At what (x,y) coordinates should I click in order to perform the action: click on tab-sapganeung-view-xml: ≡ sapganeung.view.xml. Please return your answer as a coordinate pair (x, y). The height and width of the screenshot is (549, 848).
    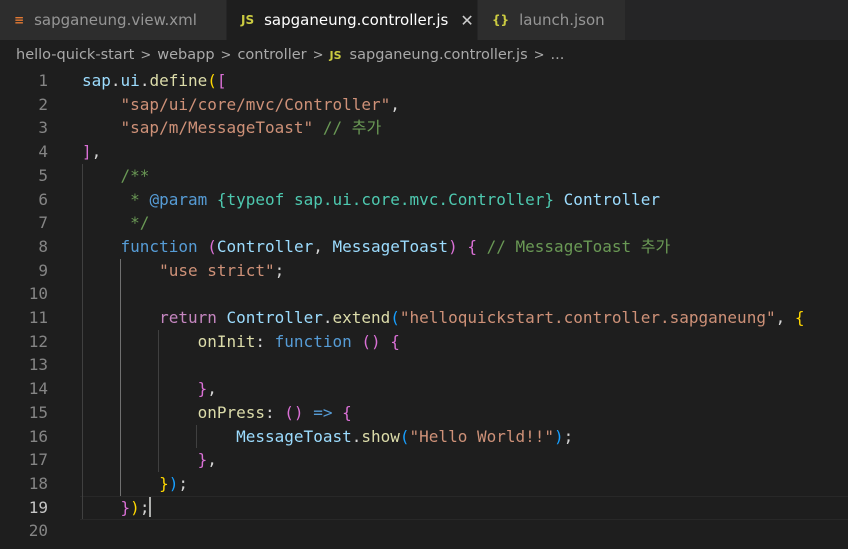
    Looking at the image, I should click on (113, 20).